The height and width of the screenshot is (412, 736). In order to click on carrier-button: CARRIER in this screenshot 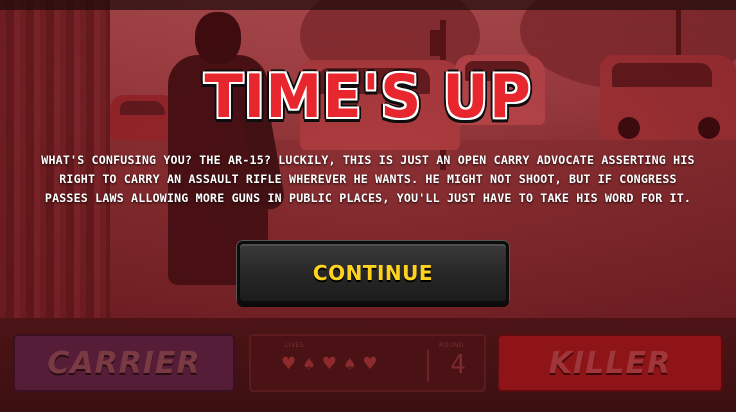, I will do `click(124, 363)`.